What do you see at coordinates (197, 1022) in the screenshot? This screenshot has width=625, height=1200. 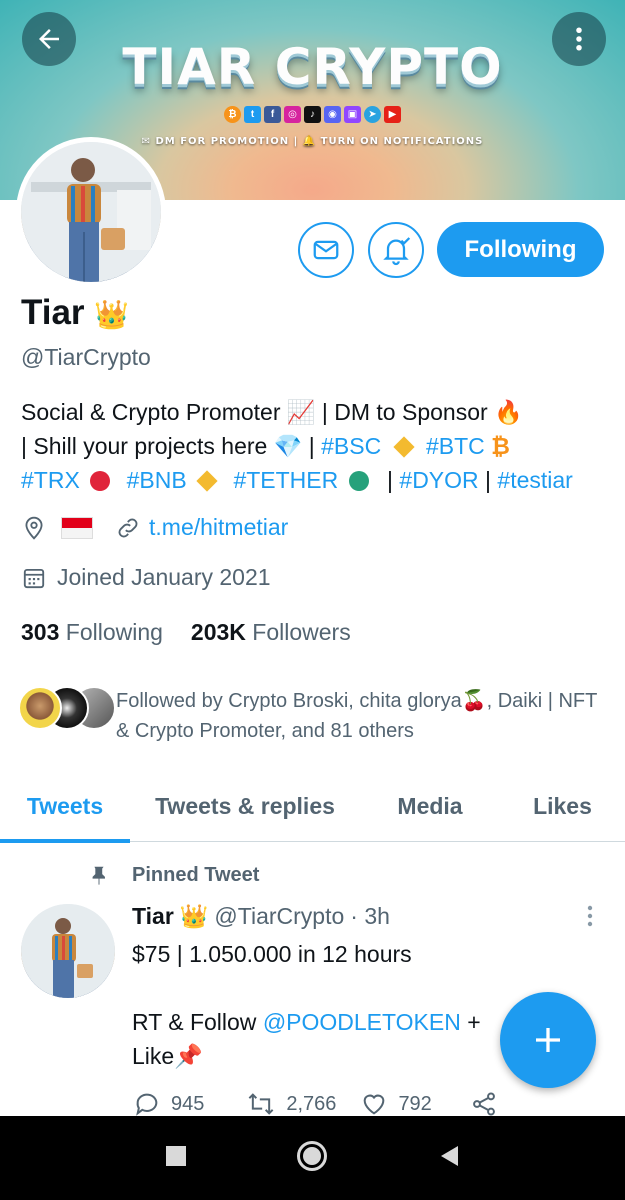 I see `tweet-text-segment: RT & Follow` at bounding box center [197, 1022].